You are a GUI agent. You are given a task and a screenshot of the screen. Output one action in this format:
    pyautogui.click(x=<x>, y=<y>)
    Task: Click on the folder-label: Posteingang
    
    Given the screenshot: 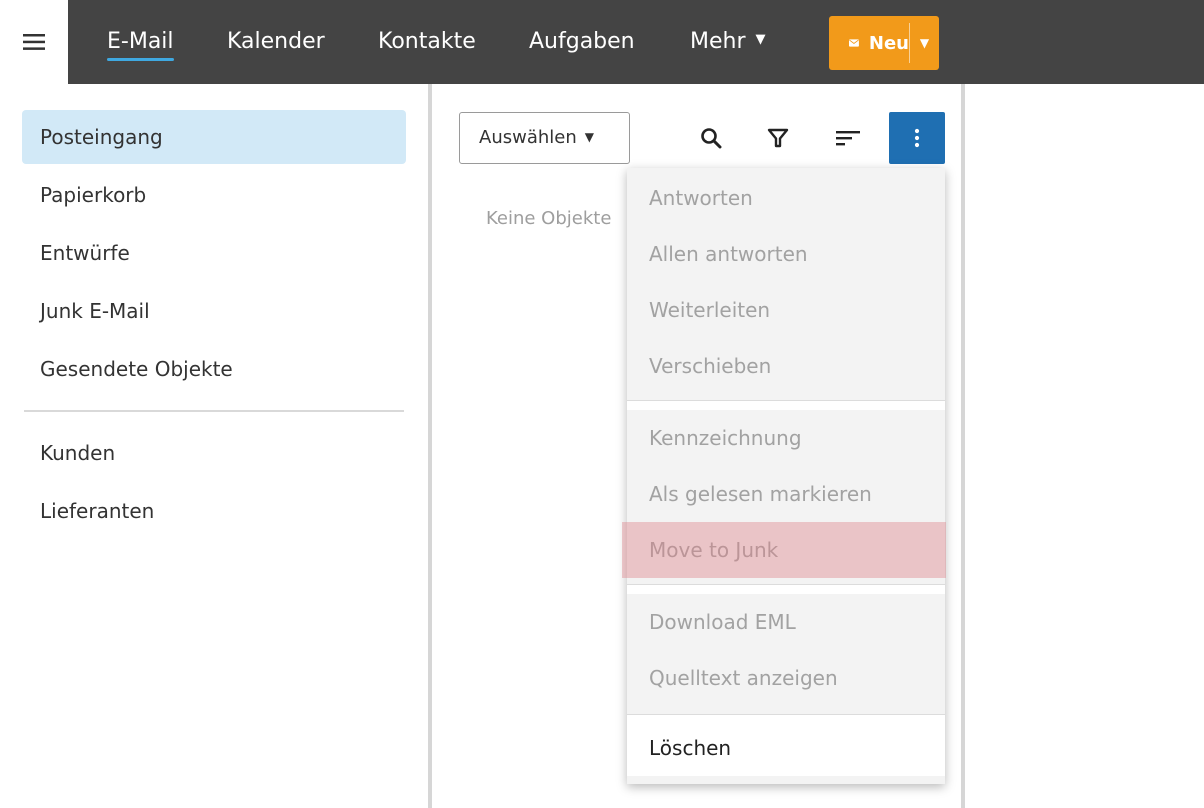 What is the action you would take?
    pyautogui.click(x=101, y=137)
    